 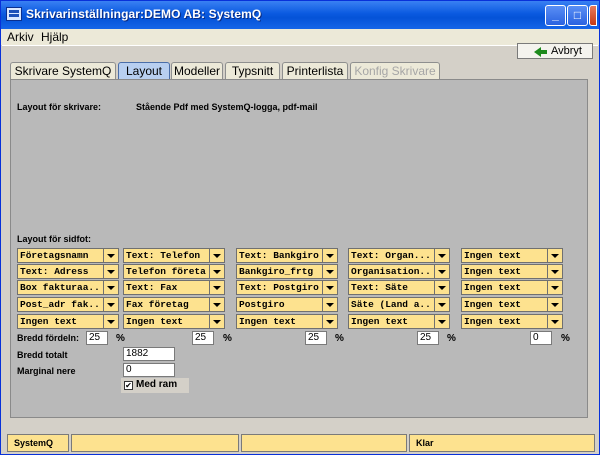 I want to click on footer-combo-c3-r2: Bankgiro_frtg, so click(x=287, y=271).